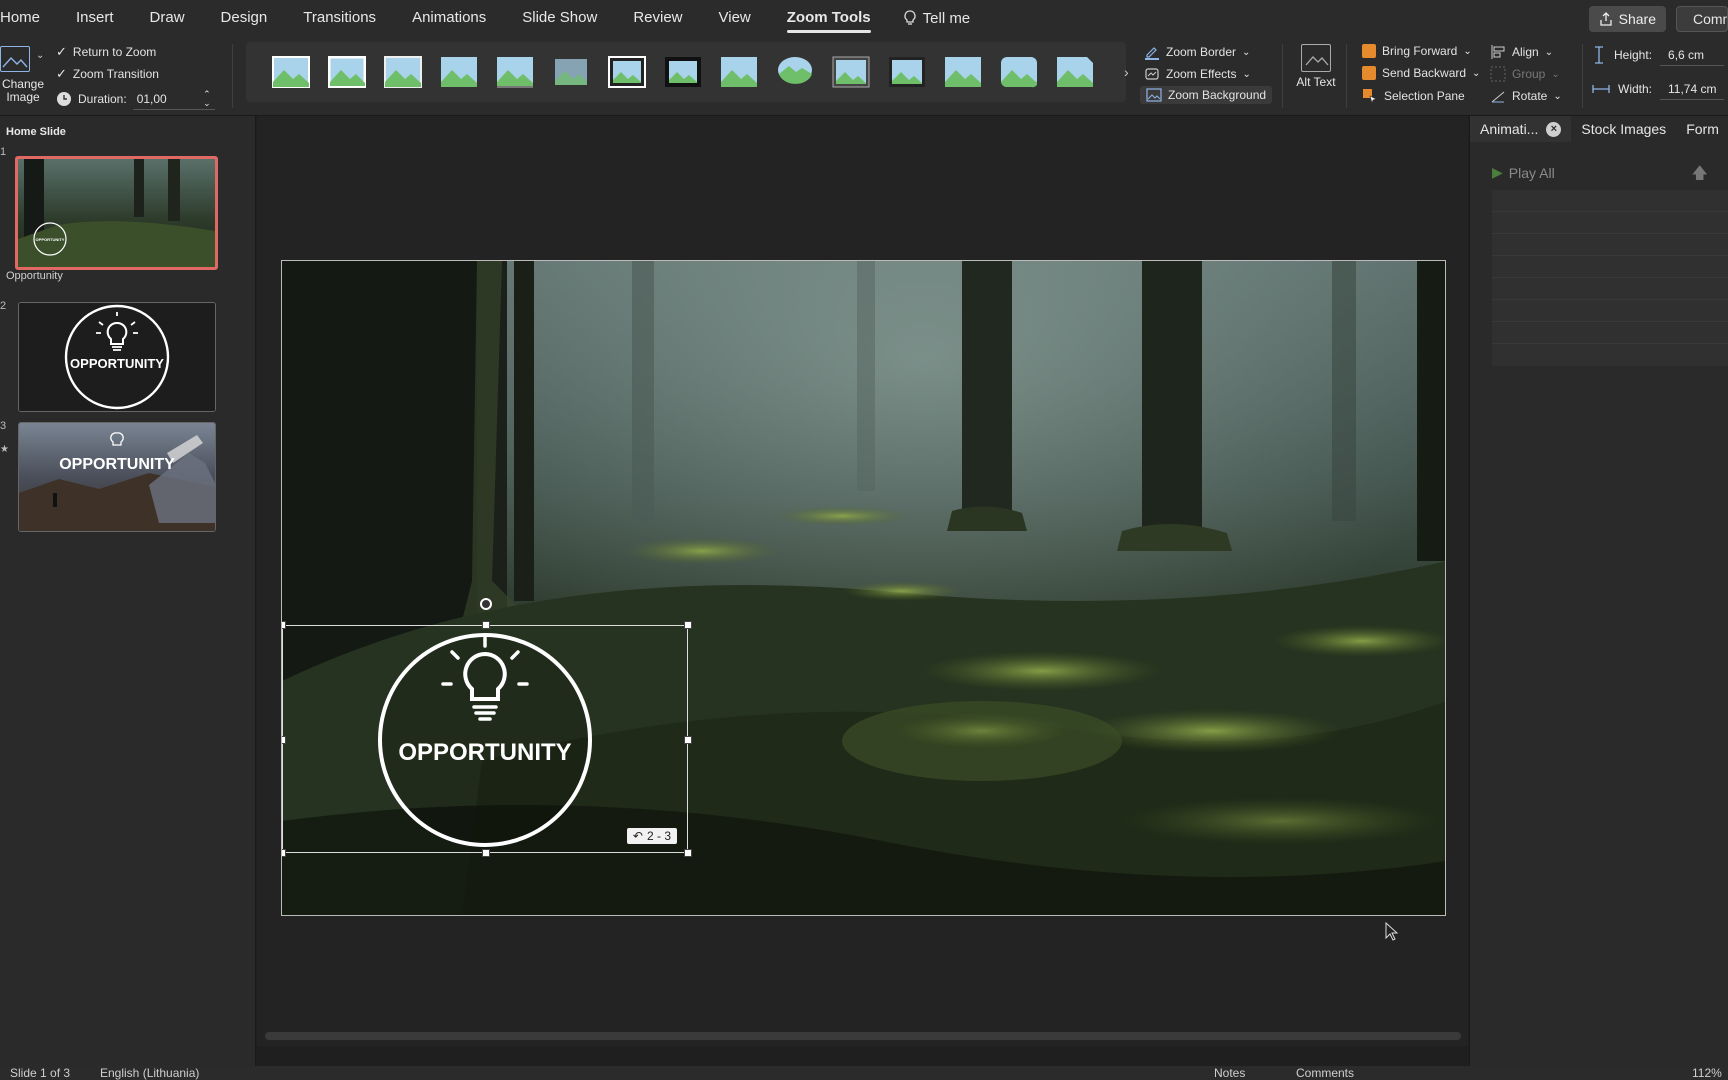 Image resolution: width=1728 pixels, height=1080 pixels. Describe the element at coordinates (1702, 129) in the screenshot. I see `tab-format: Form` at that location.